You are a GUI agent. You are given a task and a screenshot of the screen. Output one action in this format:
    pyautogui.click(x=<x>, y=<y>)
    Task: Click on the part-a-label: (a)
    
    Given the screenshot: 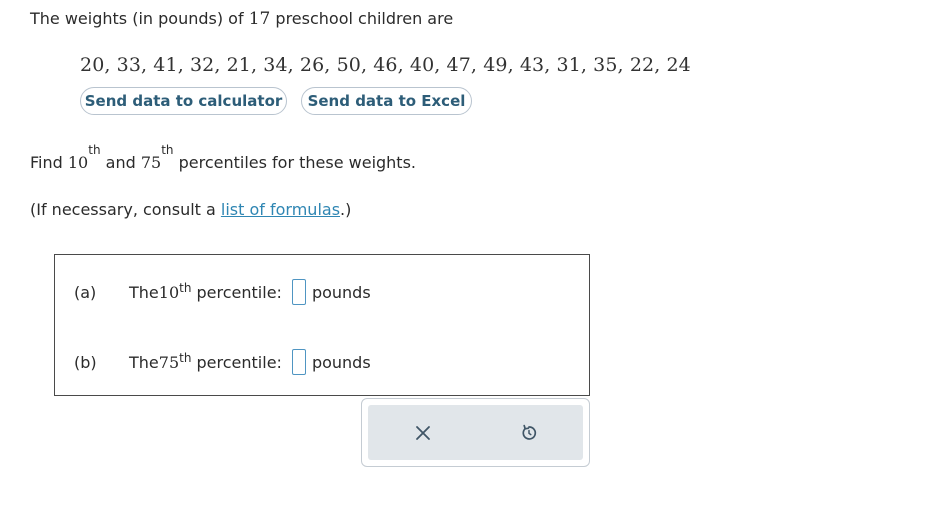 What is the action you would take?
    pyautogui.click(x=85, y=292)
    